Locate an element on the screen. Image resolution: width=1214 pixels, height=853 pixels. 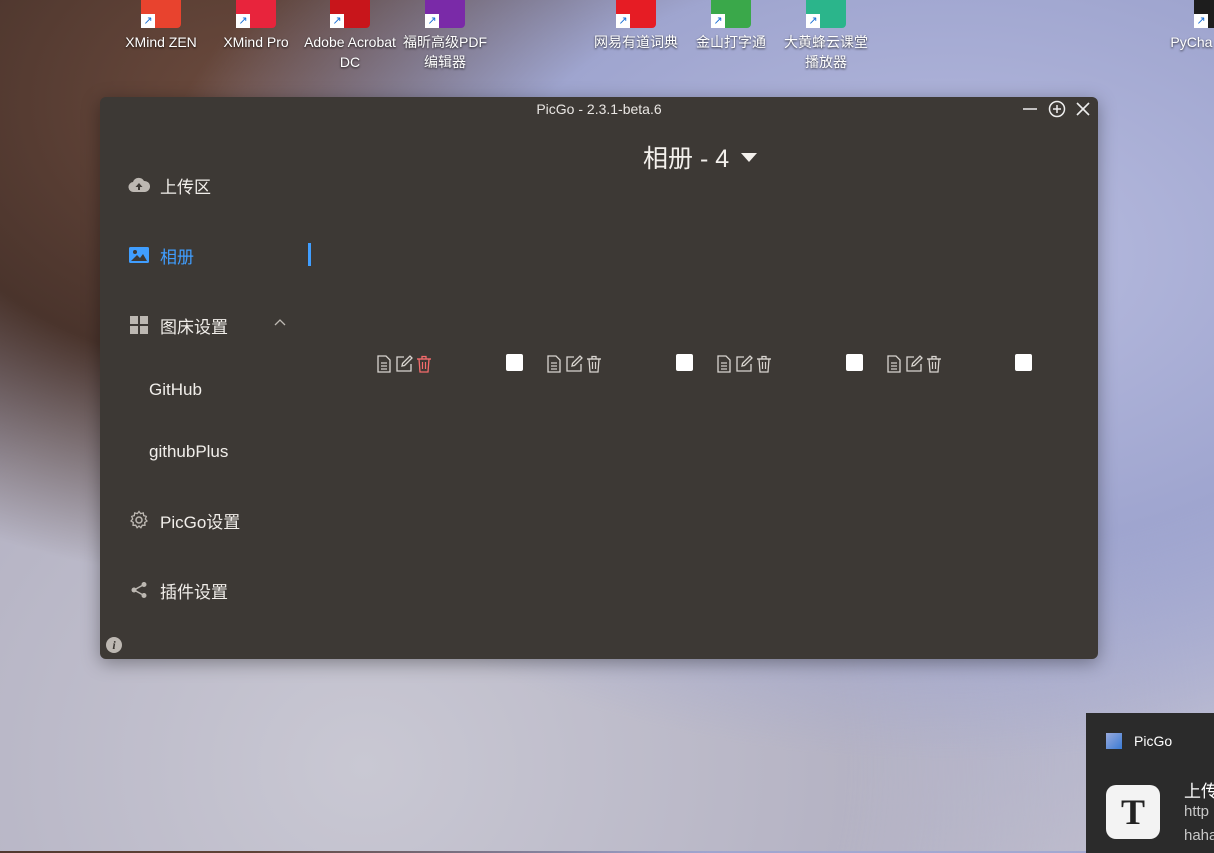
sidebar-item-upload: 上传区 is located at coordinates (169, 185).